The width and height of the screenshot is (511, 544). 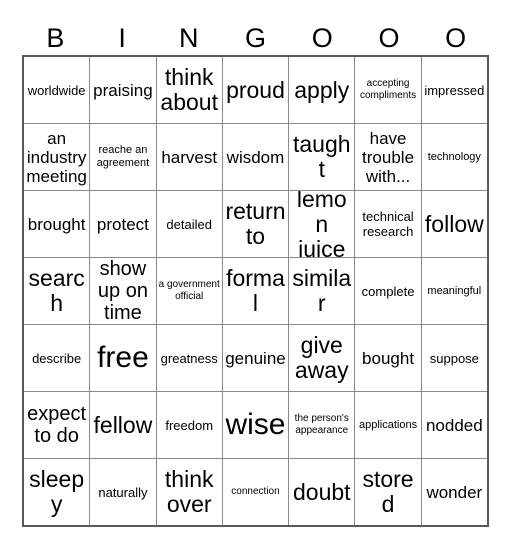 I want to click on bingo-cell-r2-c6: follow, so click(x=453, y=224).